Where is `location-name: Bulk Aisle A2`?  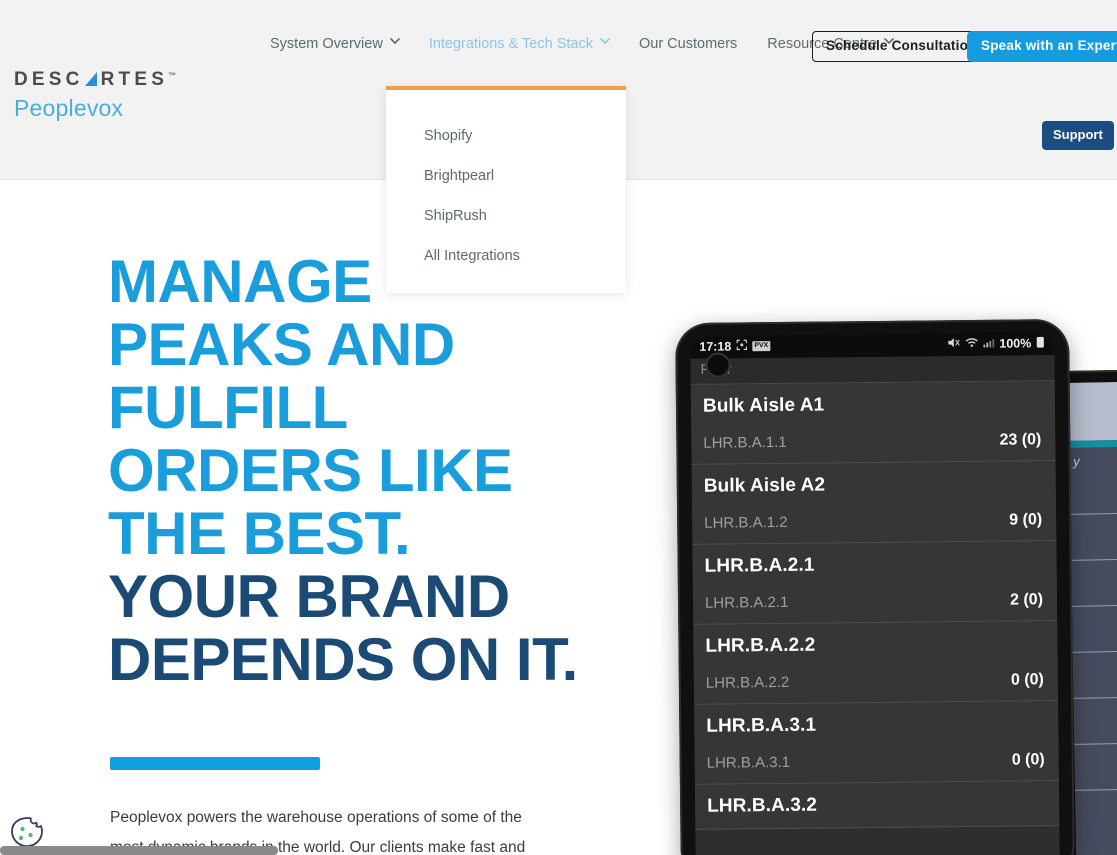 location-name: Bulk Aisle A2 is located at coordinates (764, 485).